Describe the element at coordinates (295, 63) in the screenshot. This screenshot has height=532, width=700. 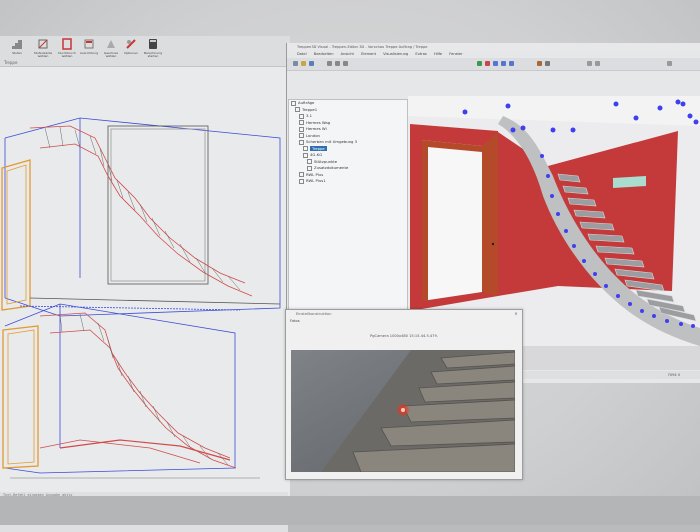
I see `new-icon` at that location.